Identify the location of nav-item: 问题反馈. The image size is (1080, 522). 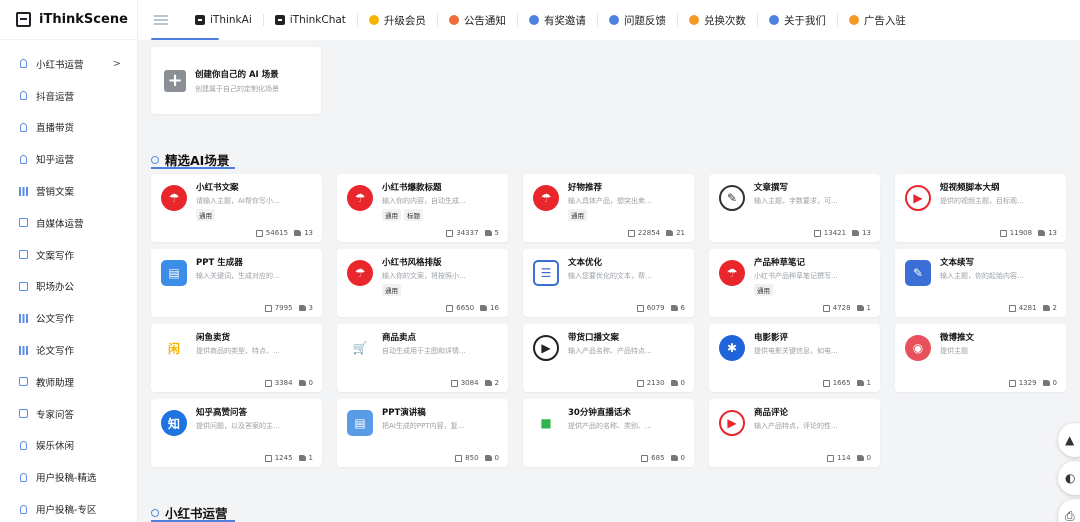
(636, 20).